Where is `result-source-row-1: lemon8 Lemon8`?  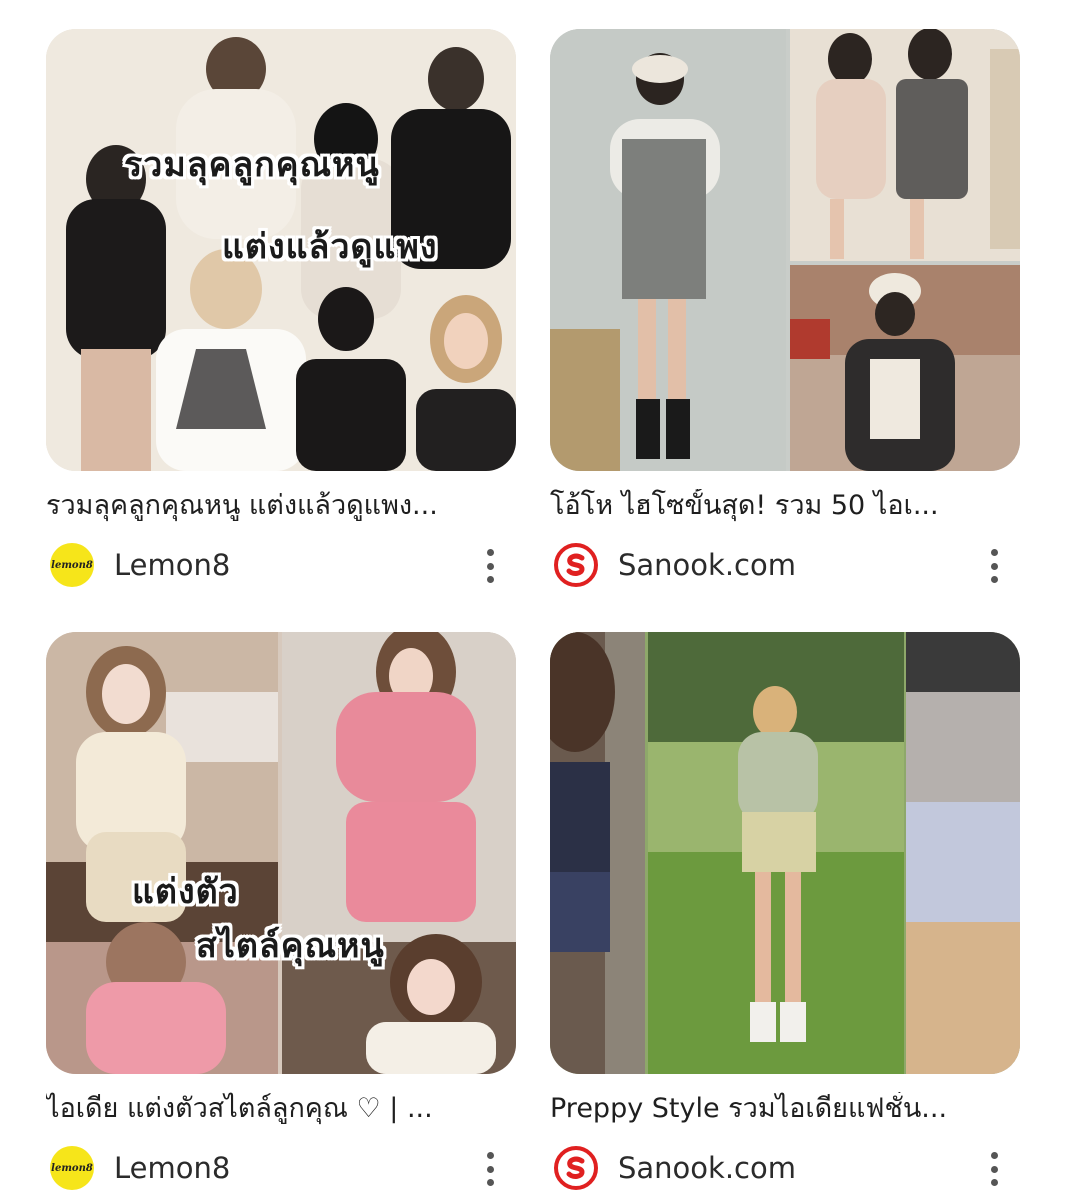
result-source-row-1: lemon8 Lemon8 is located at coordinates (281, 565).